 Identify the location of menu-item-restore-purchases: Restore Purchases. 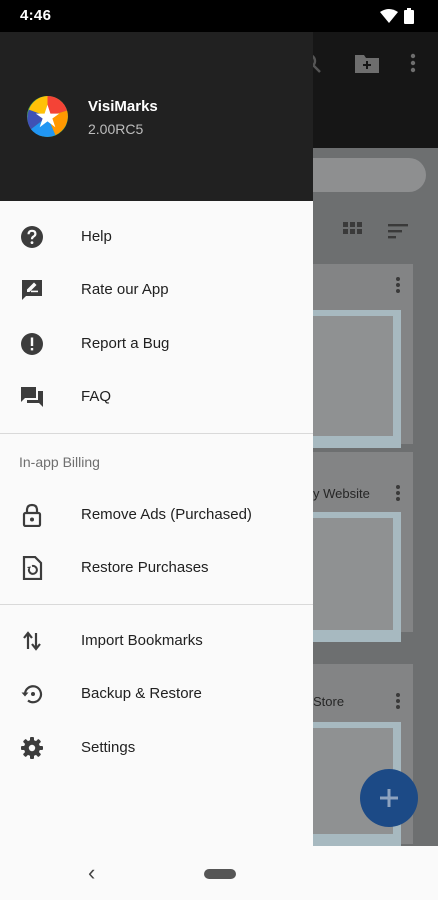
(156, 568).